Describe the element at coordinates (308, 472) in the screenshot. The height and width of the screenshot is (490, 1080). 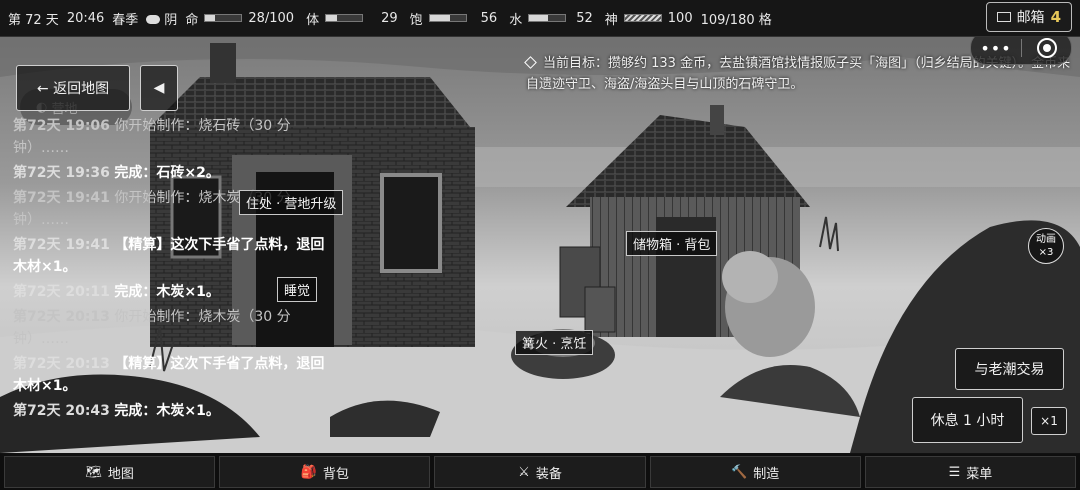
I see `backpack-icon: 🎒` at that location.